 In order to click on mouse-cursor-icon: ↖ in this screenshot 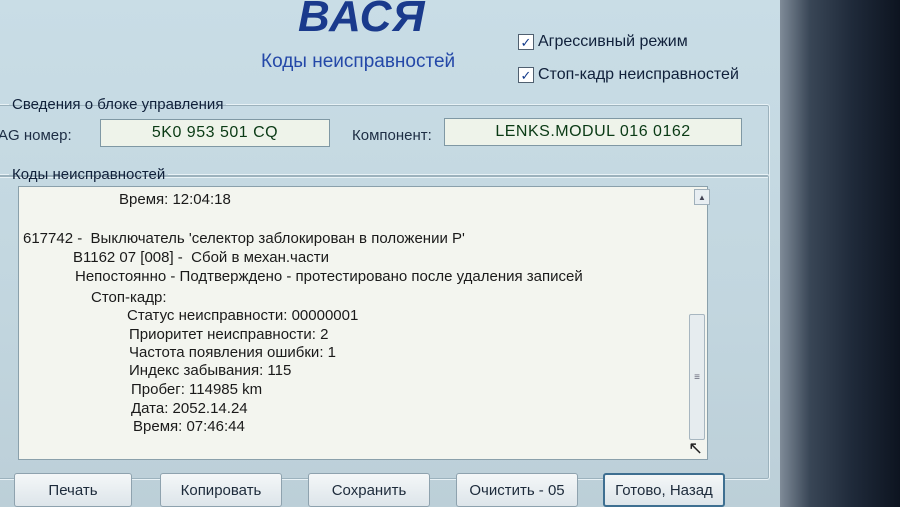, I will do `click(696, 448)`.